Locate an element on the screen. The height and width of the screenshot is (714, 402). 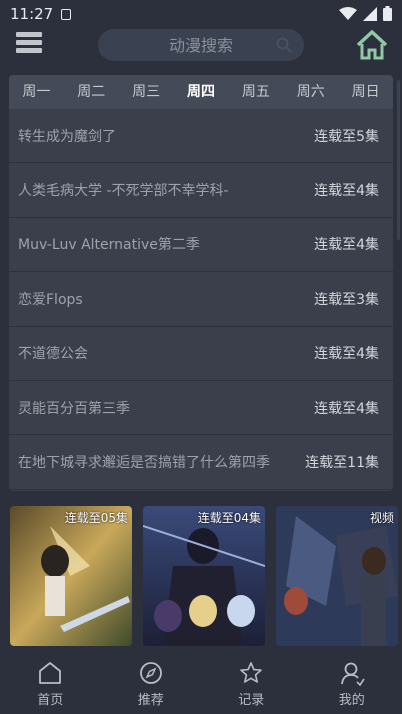
list-item: Muv-Luv Alternative第二季 连载至4集 is located at coordinates (201, 245).